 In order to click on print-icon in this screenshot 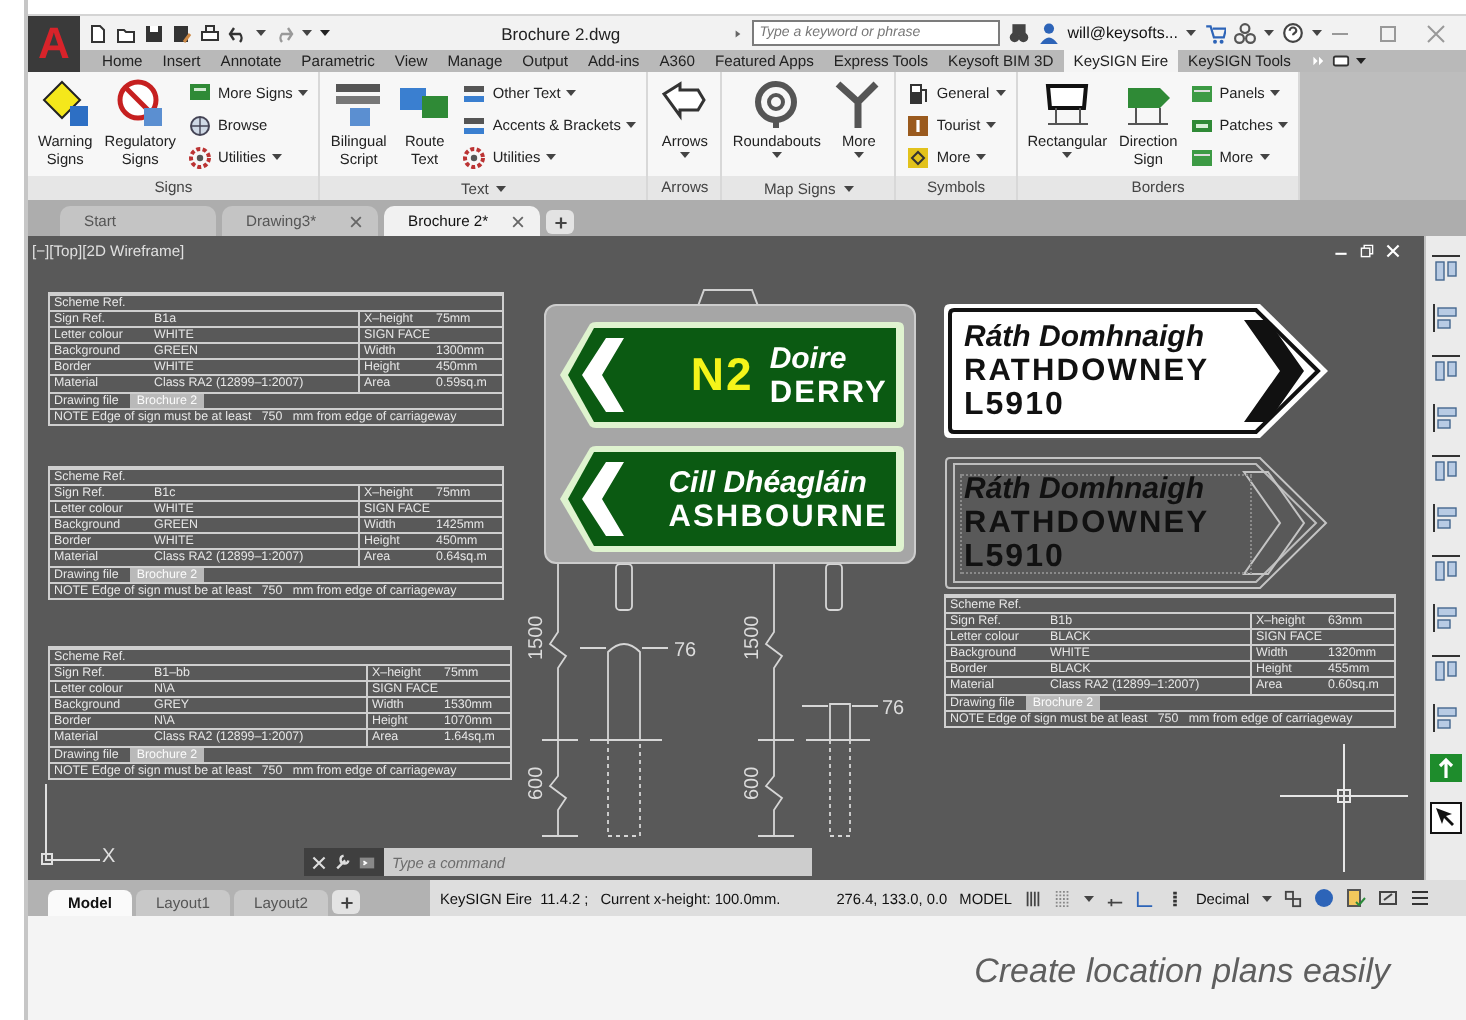, I will do `click(210, 33)`.